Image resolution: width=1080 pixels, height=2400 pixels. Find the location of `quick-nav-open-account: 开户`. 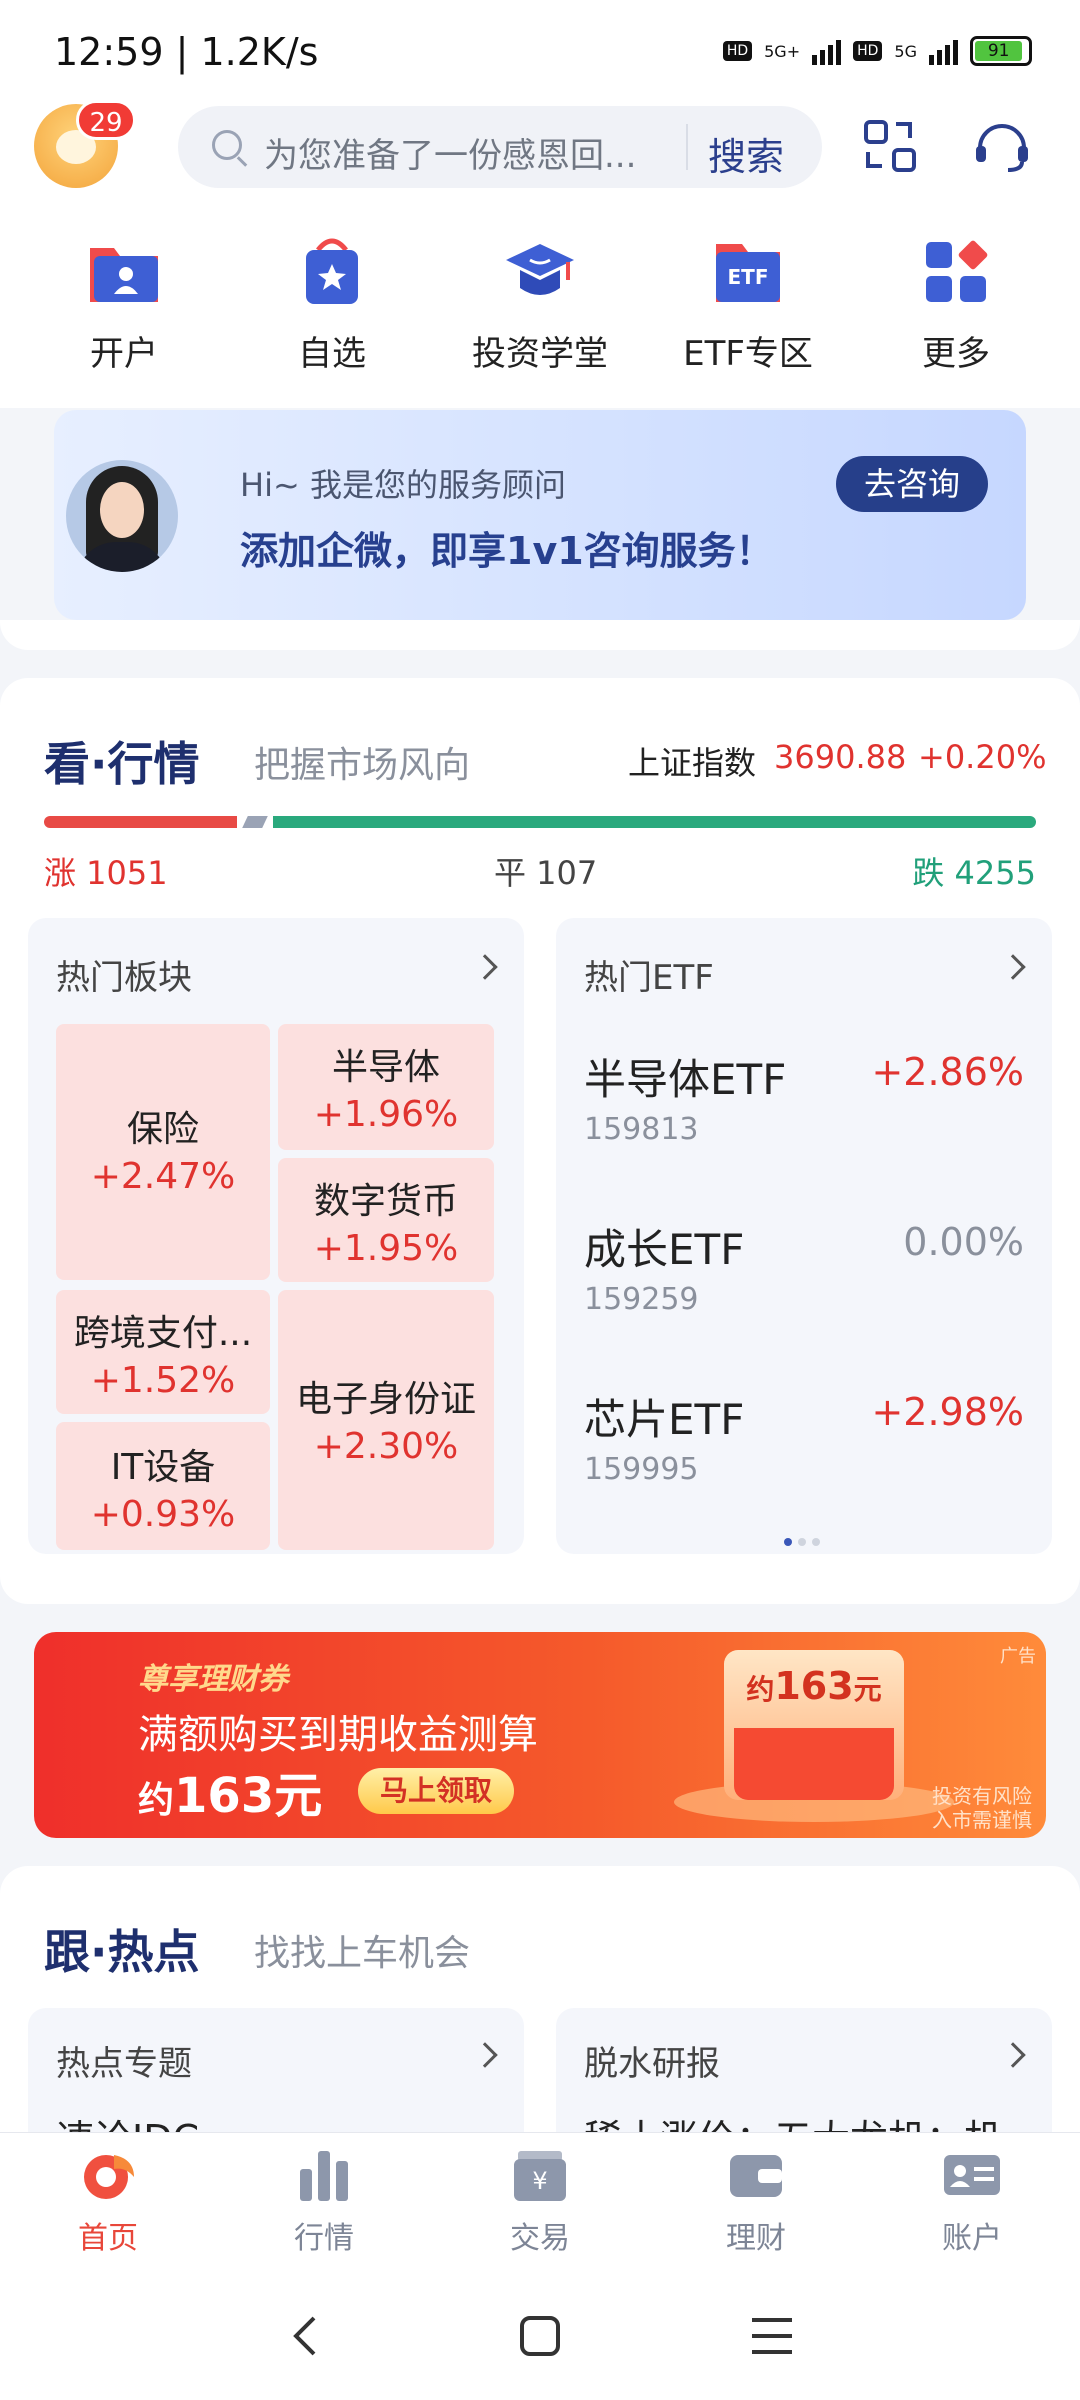

quick-nav-open-account: 开户 is located at coordinates (124, 320).